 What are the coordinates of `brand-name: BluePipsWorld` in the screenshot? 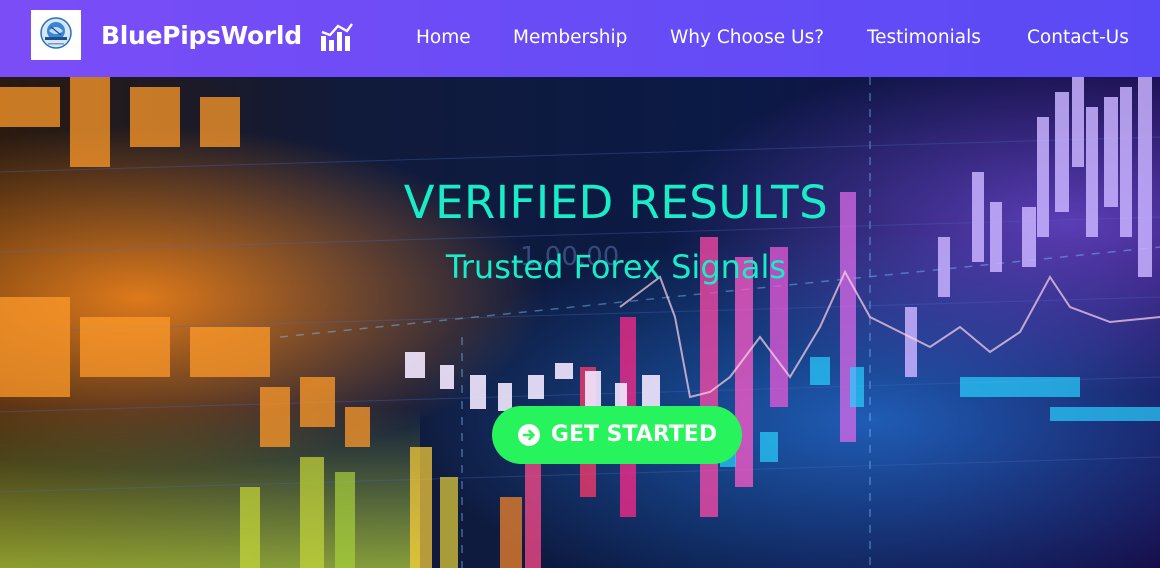 It's located at (201, 36).